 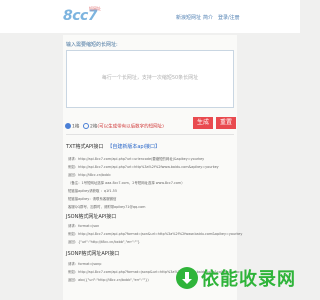 I want to click on download-label: 依能收录网, so click(x=248, y=279).